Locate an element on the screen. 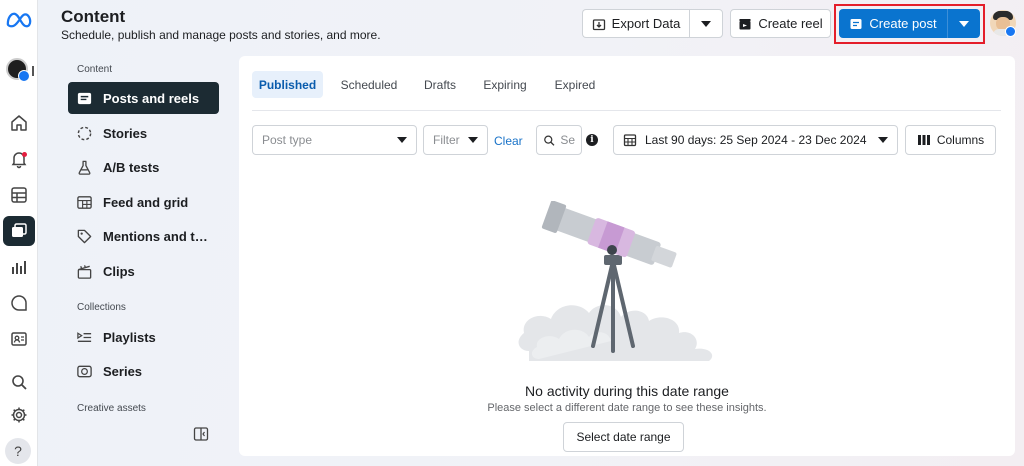  sidebar-item-label: Posts and reels is located at coordinates (151, 98).